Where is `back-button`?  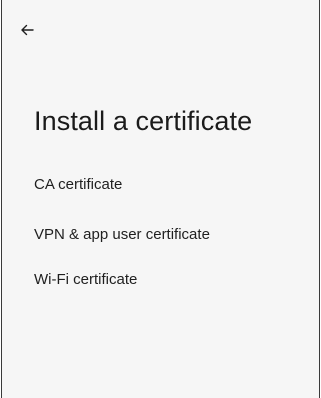 back-button is located at coordinates (36, 30).